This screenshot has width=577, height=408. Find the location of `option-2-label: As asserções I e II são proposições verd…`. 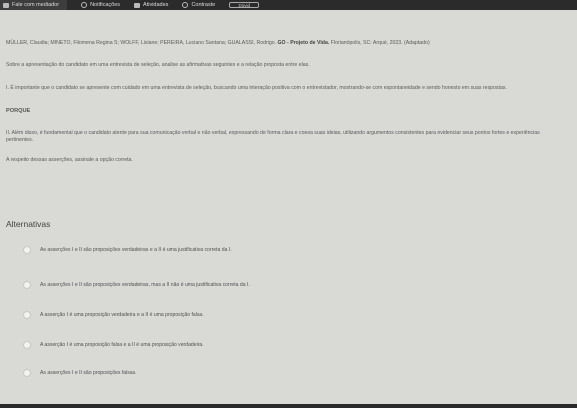

option-2-label: As asserções I e II são proposições verd… is located at coordinates (145, 285).